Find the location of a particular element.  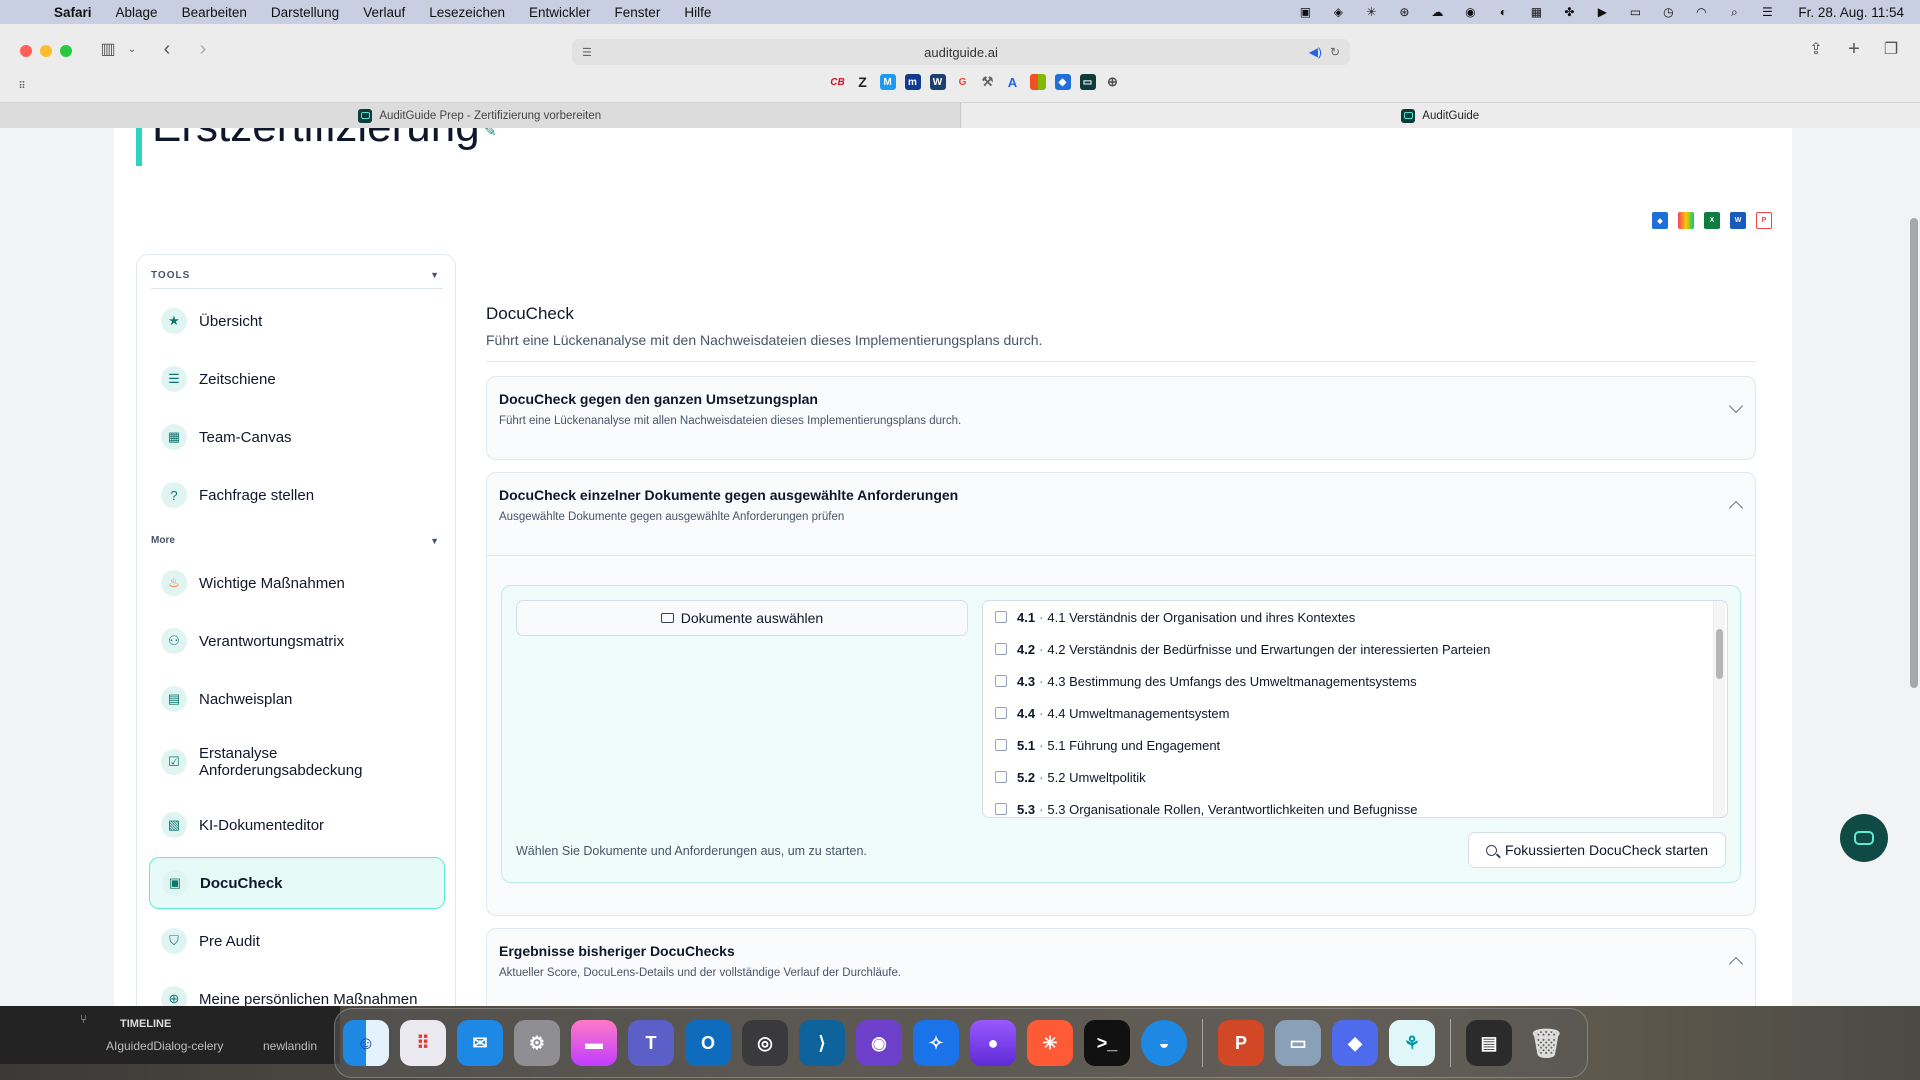

status-app-icon: ✤ is located at coordinates (1569, 12).